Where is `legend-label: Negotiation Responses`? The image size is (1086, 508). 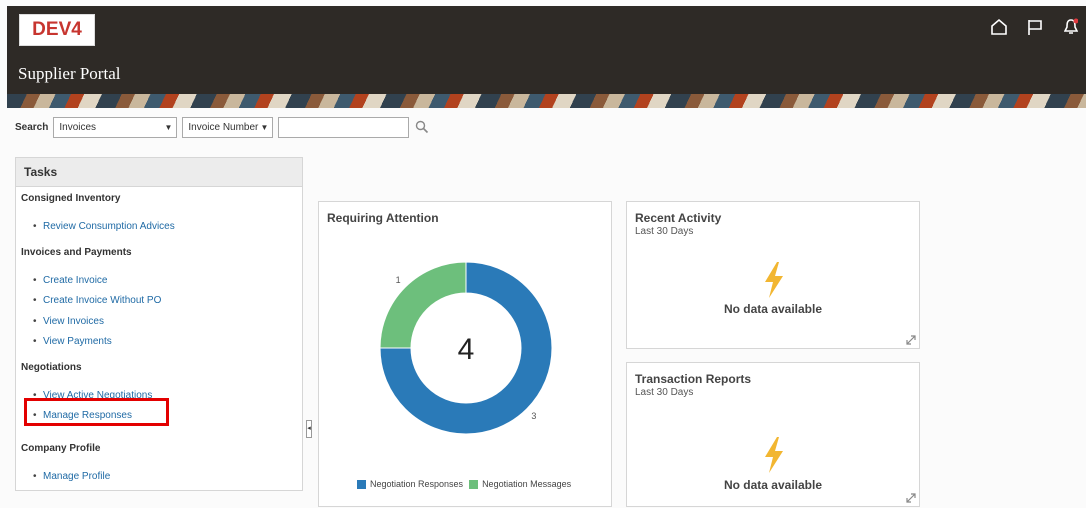
legend-label: Negotiation Responses is located at coordinates (416, 484).